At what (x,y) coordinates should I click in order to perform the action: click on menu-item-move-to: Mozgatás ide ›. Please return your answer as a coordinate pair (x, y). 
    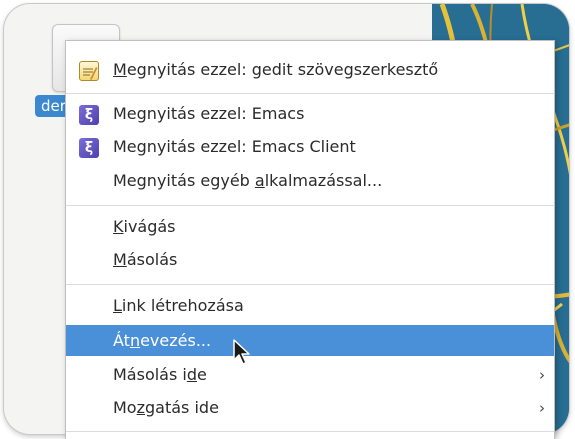
    Looking at the image, I should click on (310, 408).